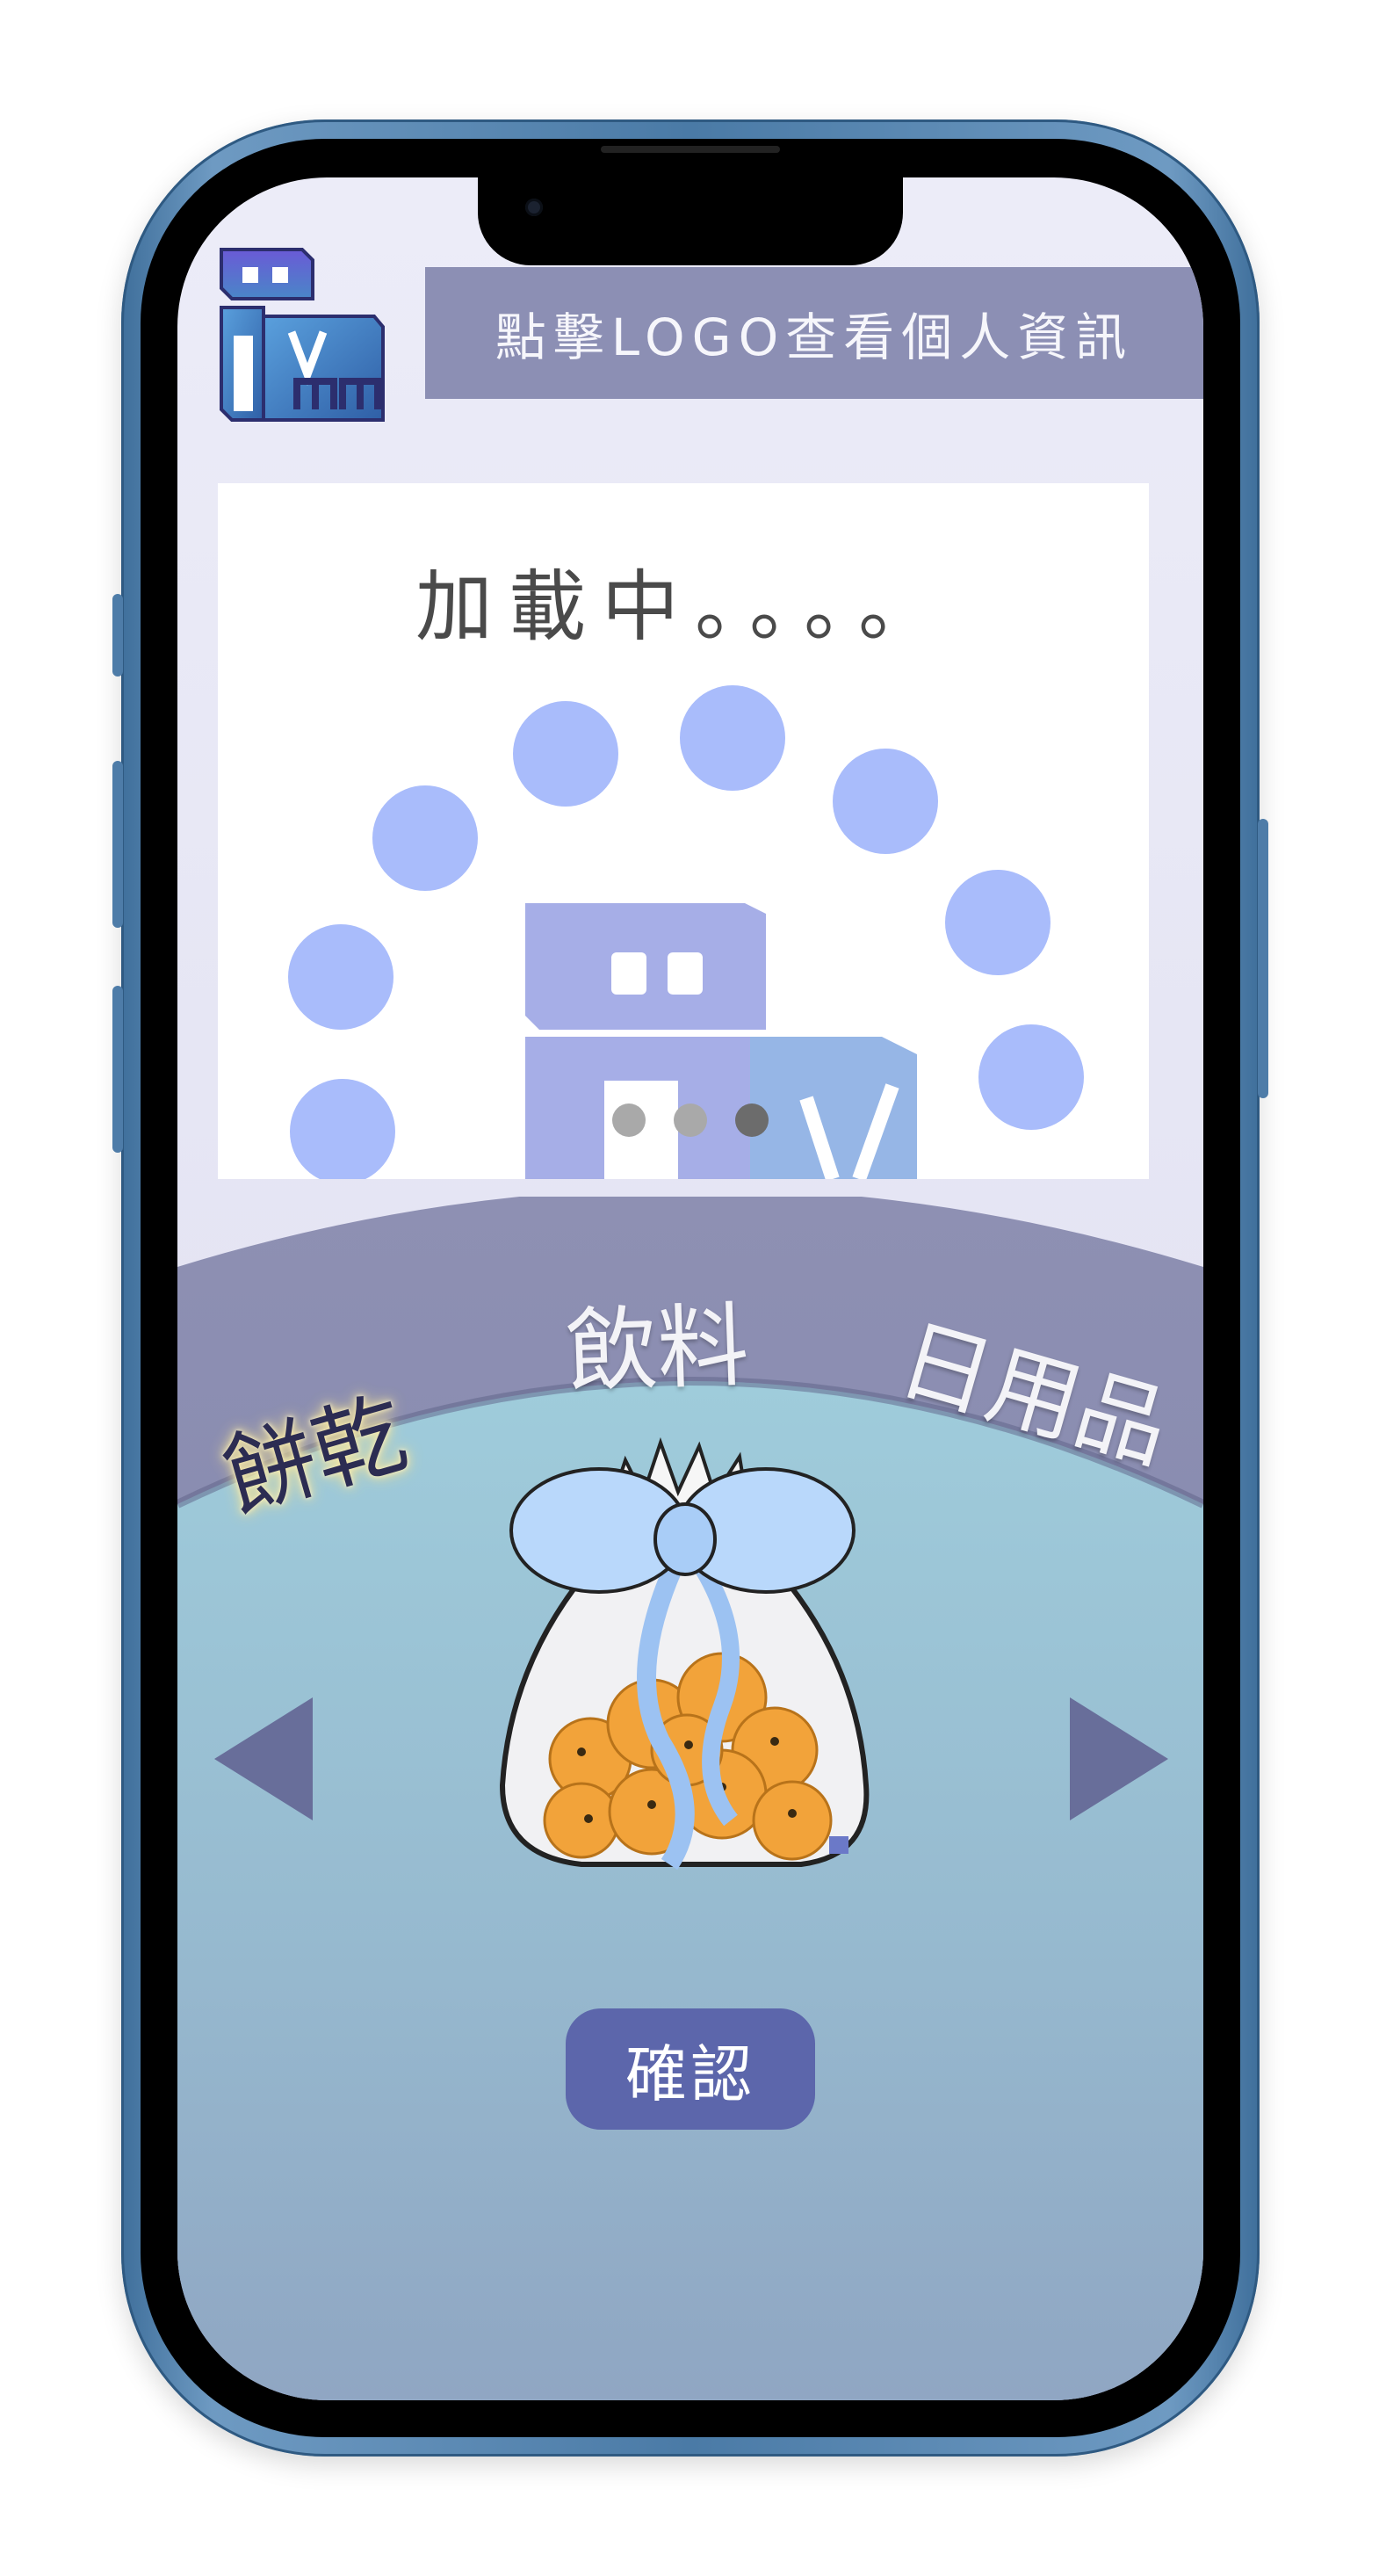  What do you see at coordinates (534, 207) in the screenshot?
I see `front-camera` at bounding box center [534, 207].